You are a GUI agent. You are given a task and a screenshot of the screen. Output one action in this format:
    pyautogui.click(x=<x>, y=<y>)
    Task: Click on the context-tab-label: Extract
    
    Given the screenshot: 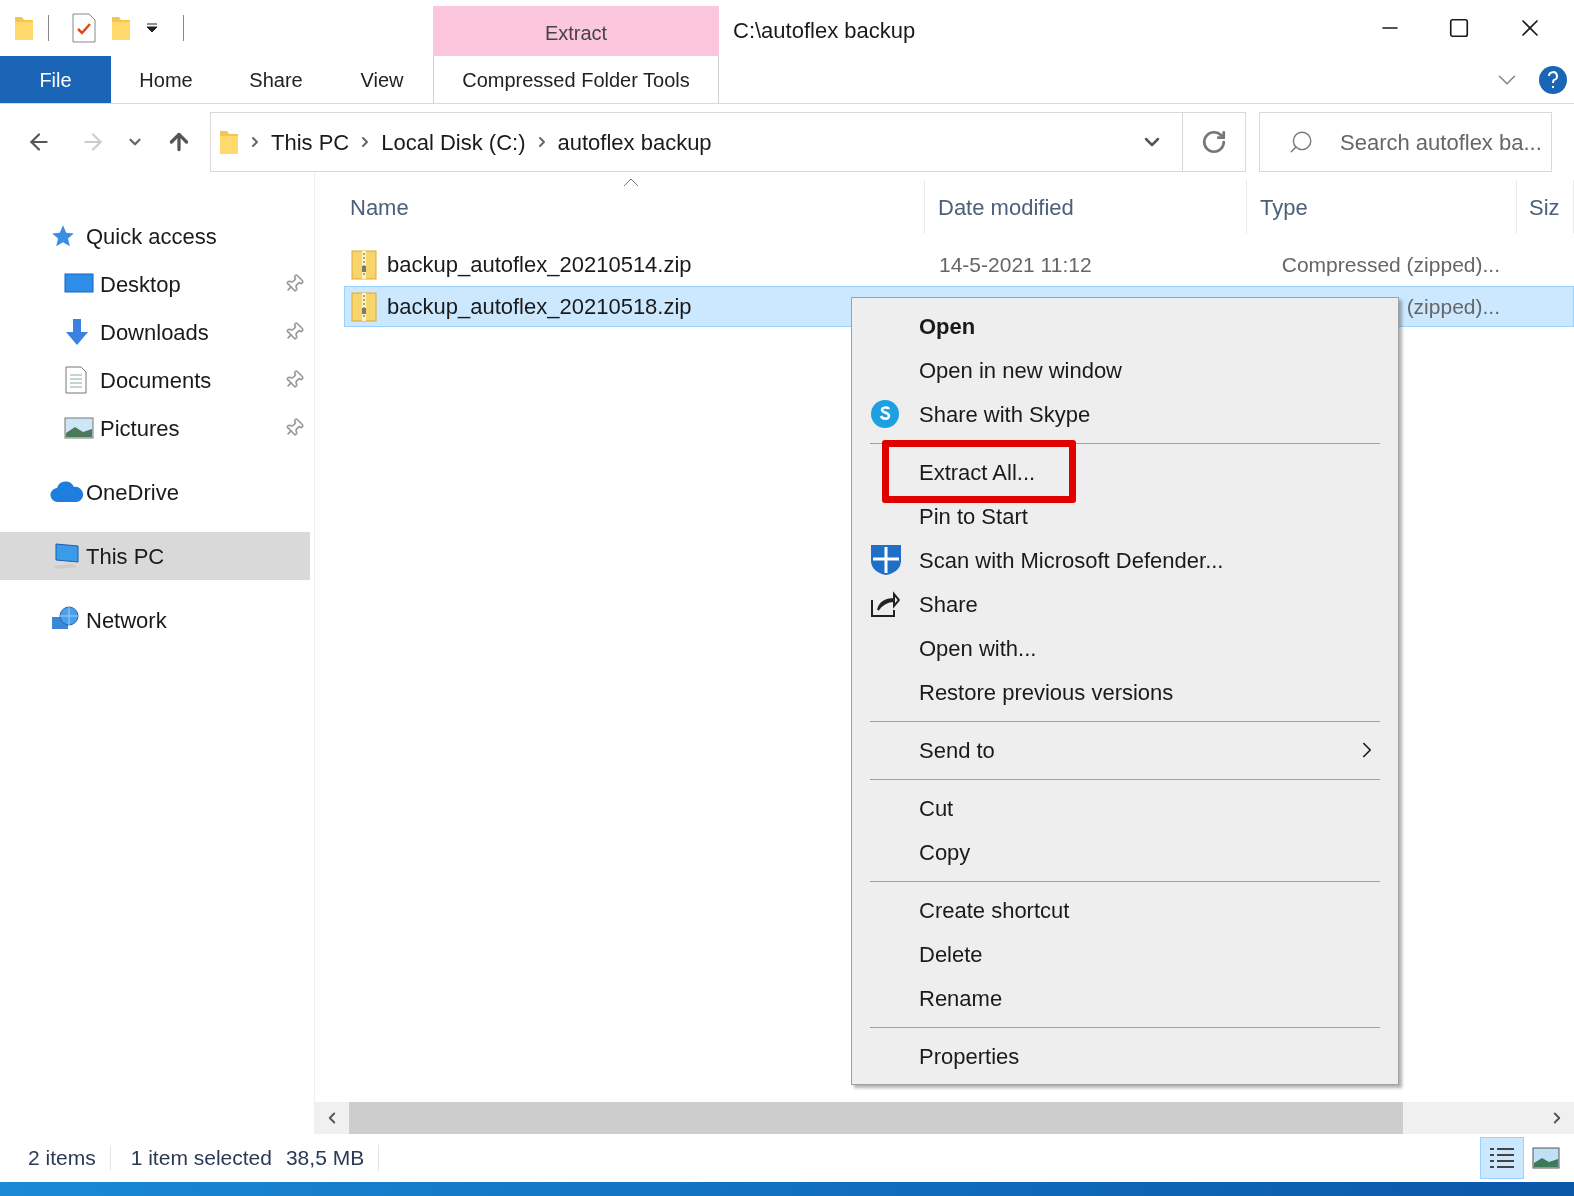 What is the action you would take?
    pyautogui.click(x=576, y=31)
    